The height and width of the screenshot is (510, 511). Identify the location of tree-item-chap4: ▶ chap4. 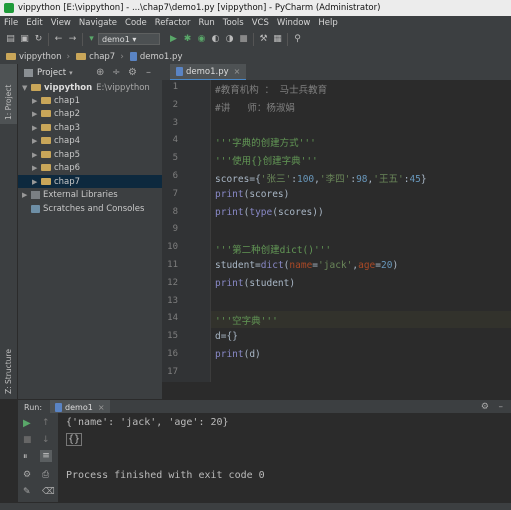
(90, 140).